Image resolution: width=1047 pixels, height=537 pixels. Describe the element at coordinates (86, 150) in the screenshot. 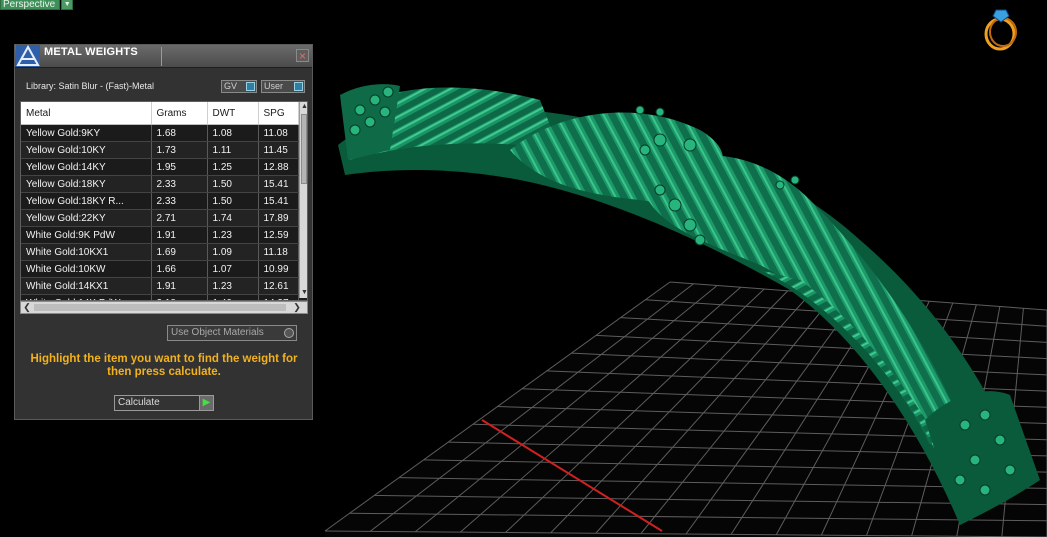

I see `cell-metal: Yellow Gold:10KY` at that location.